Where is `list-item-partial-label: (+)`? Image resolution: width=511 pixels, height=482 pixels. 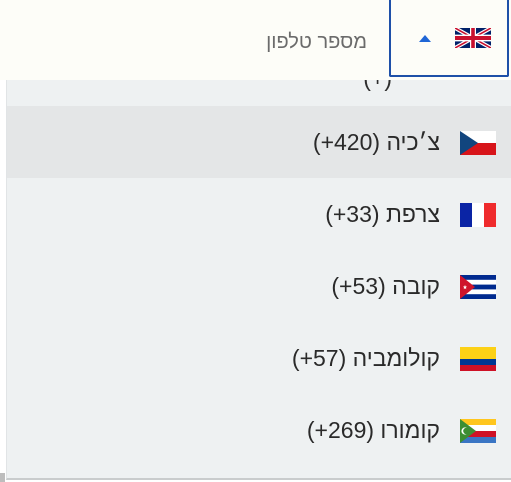 list-item-partial-label: (+) is located at coordinates (377, 86).